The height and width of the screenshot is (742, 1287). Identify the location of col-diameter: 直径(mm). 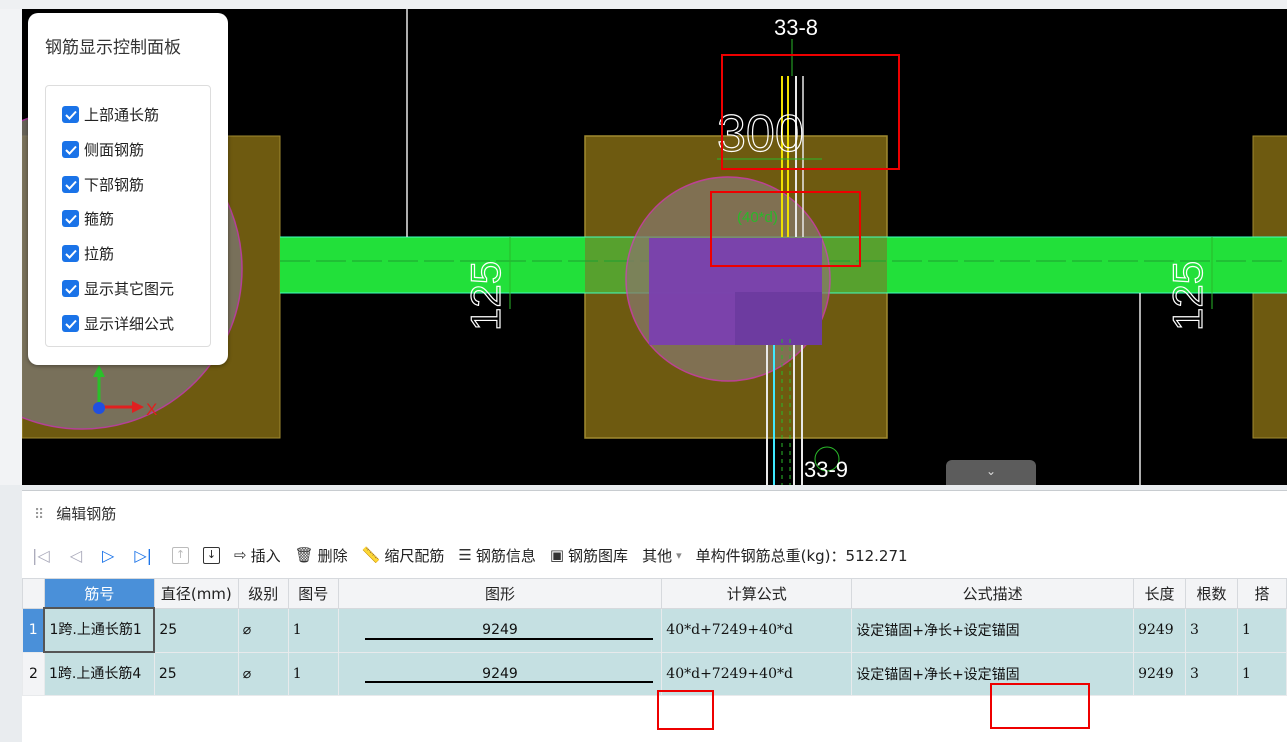
(196, 593).